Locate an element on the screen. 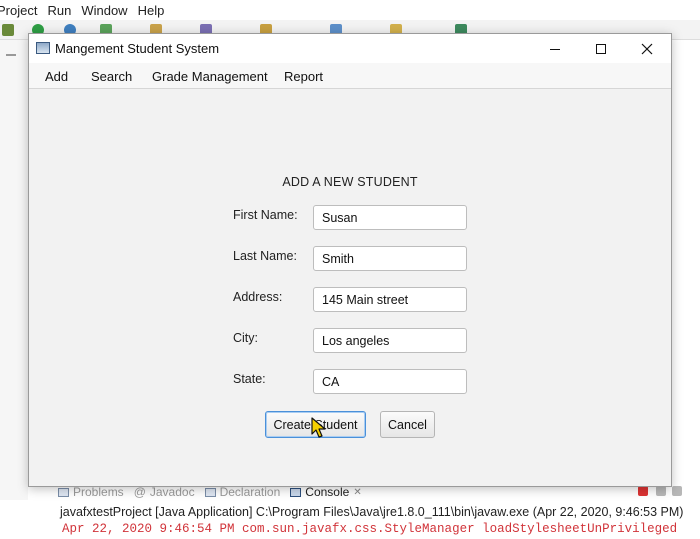  first-name-label: First Name: is located at coordinates (265, 215).